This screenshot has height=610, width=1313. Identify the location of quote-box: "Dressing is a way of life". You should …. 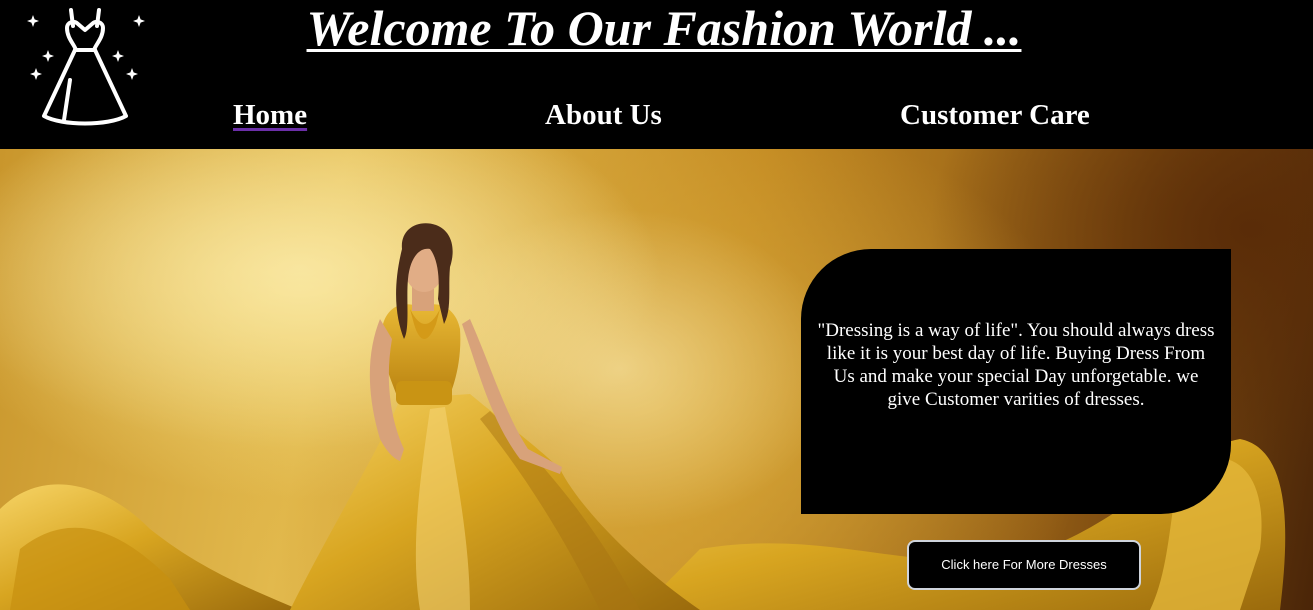
(1016, 381).